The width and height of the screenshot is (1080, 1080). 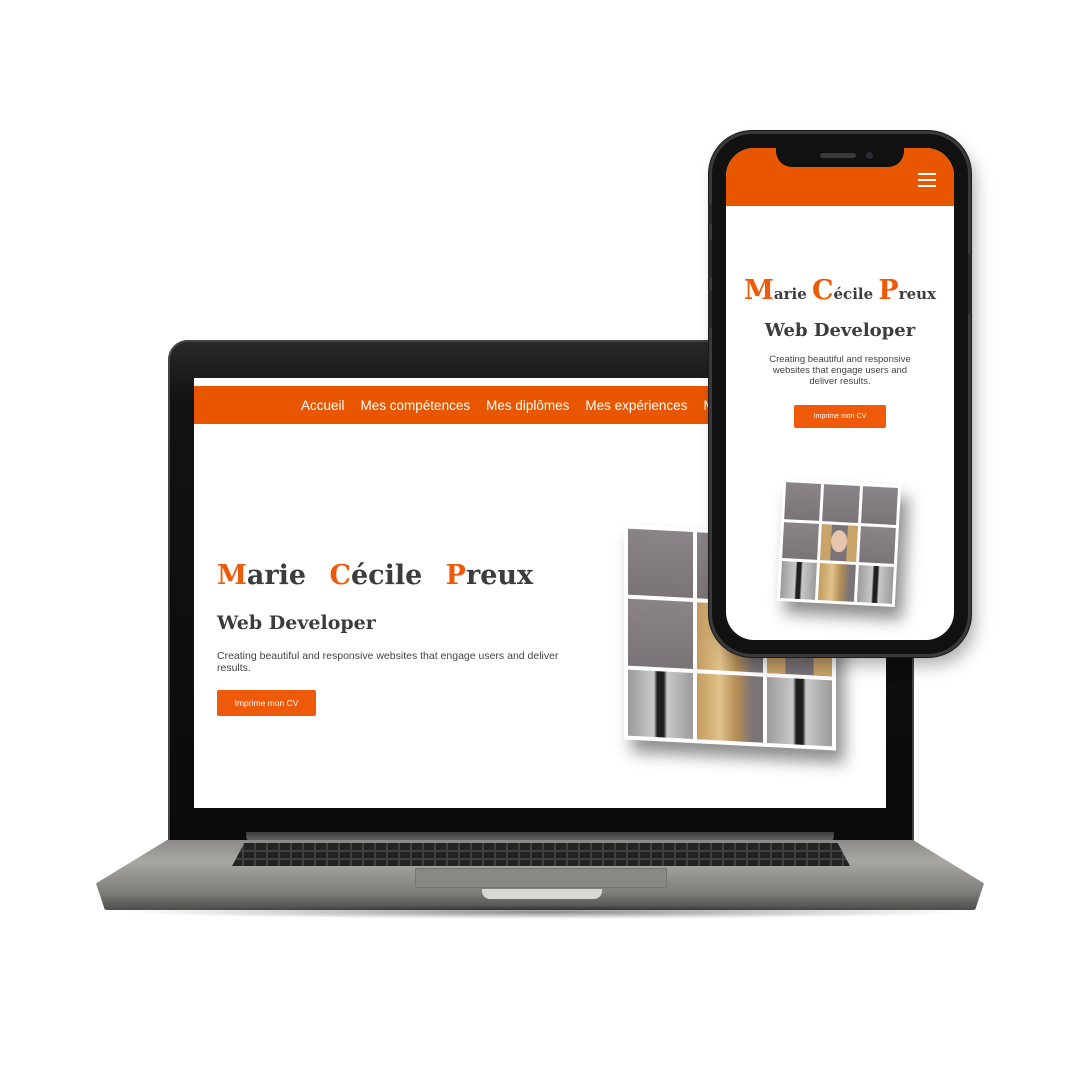 What do you see at coordinates (545, 912) in the screenshot?
I see `laptop-shadow` at bounding box center [545, 912].